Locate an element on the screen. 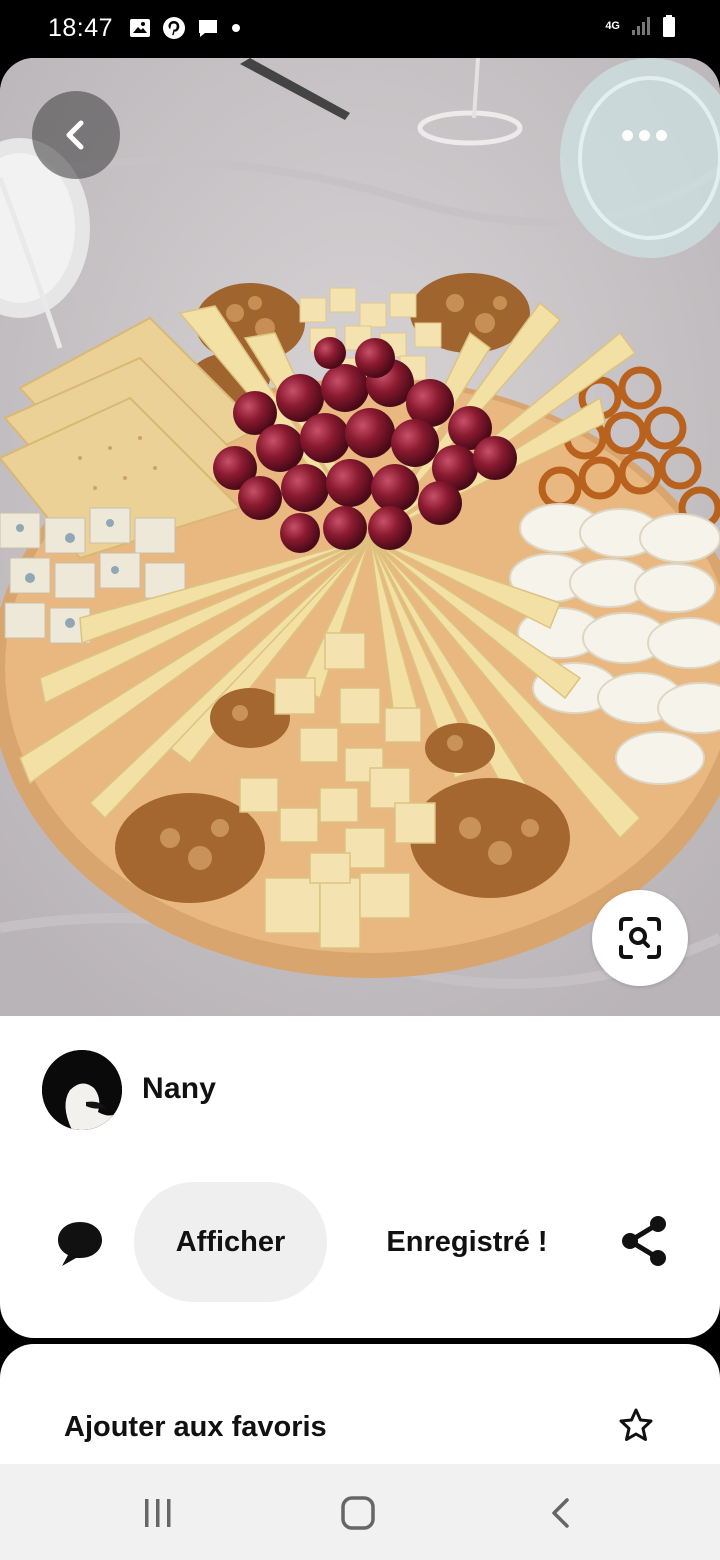 The height and width of the screenshot is (1560, 720). star-outline-icon is located at coordinates (636, 1425).